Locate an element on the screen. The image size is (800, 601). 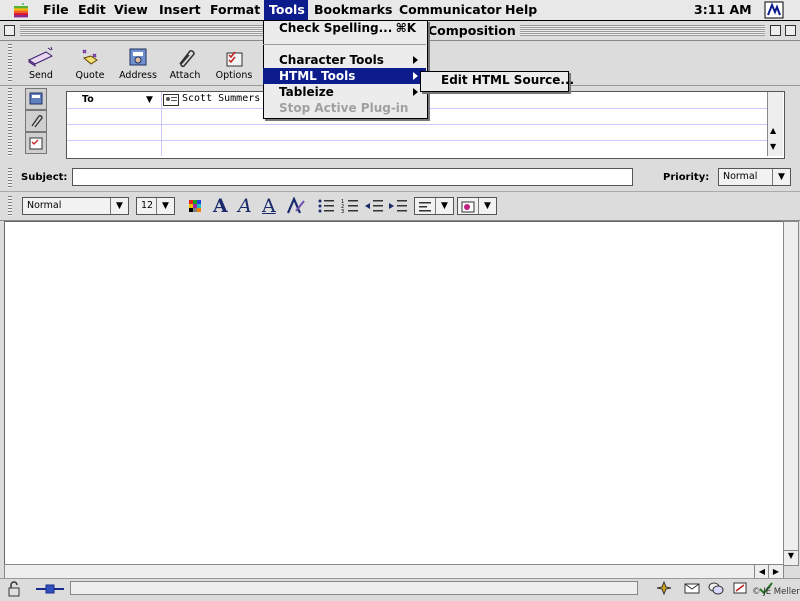
toolbar-grip-handle is located at coordinates (10, 63).